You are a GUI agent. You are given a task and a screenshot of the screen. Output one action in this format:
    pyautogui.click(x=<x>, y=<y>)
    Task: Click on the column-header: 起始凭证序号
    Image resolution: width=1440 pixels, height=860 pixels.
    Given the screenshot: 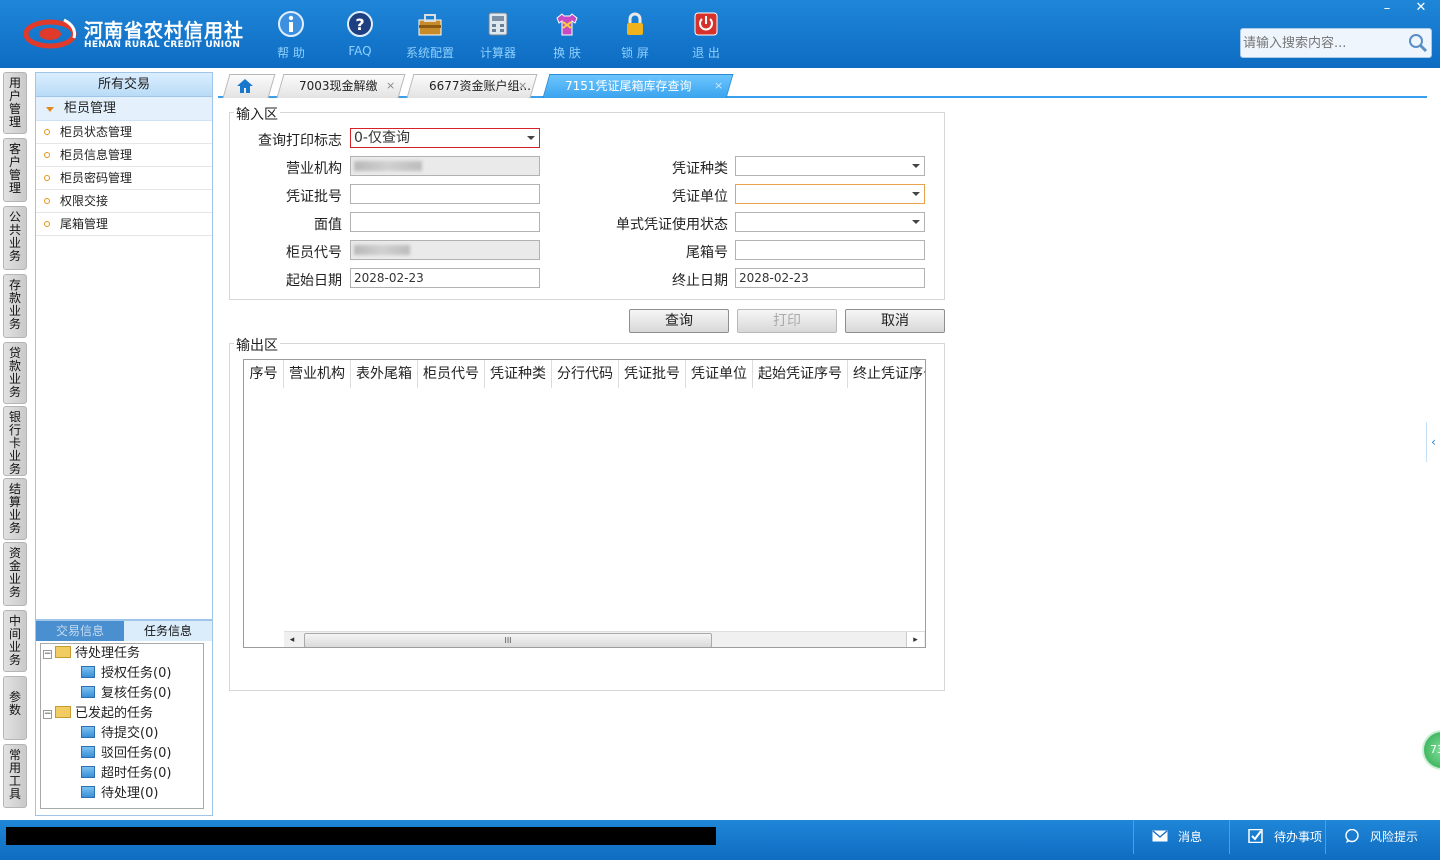 What is the action you would take?
    pyautogui.click(x=800, y=374)
    